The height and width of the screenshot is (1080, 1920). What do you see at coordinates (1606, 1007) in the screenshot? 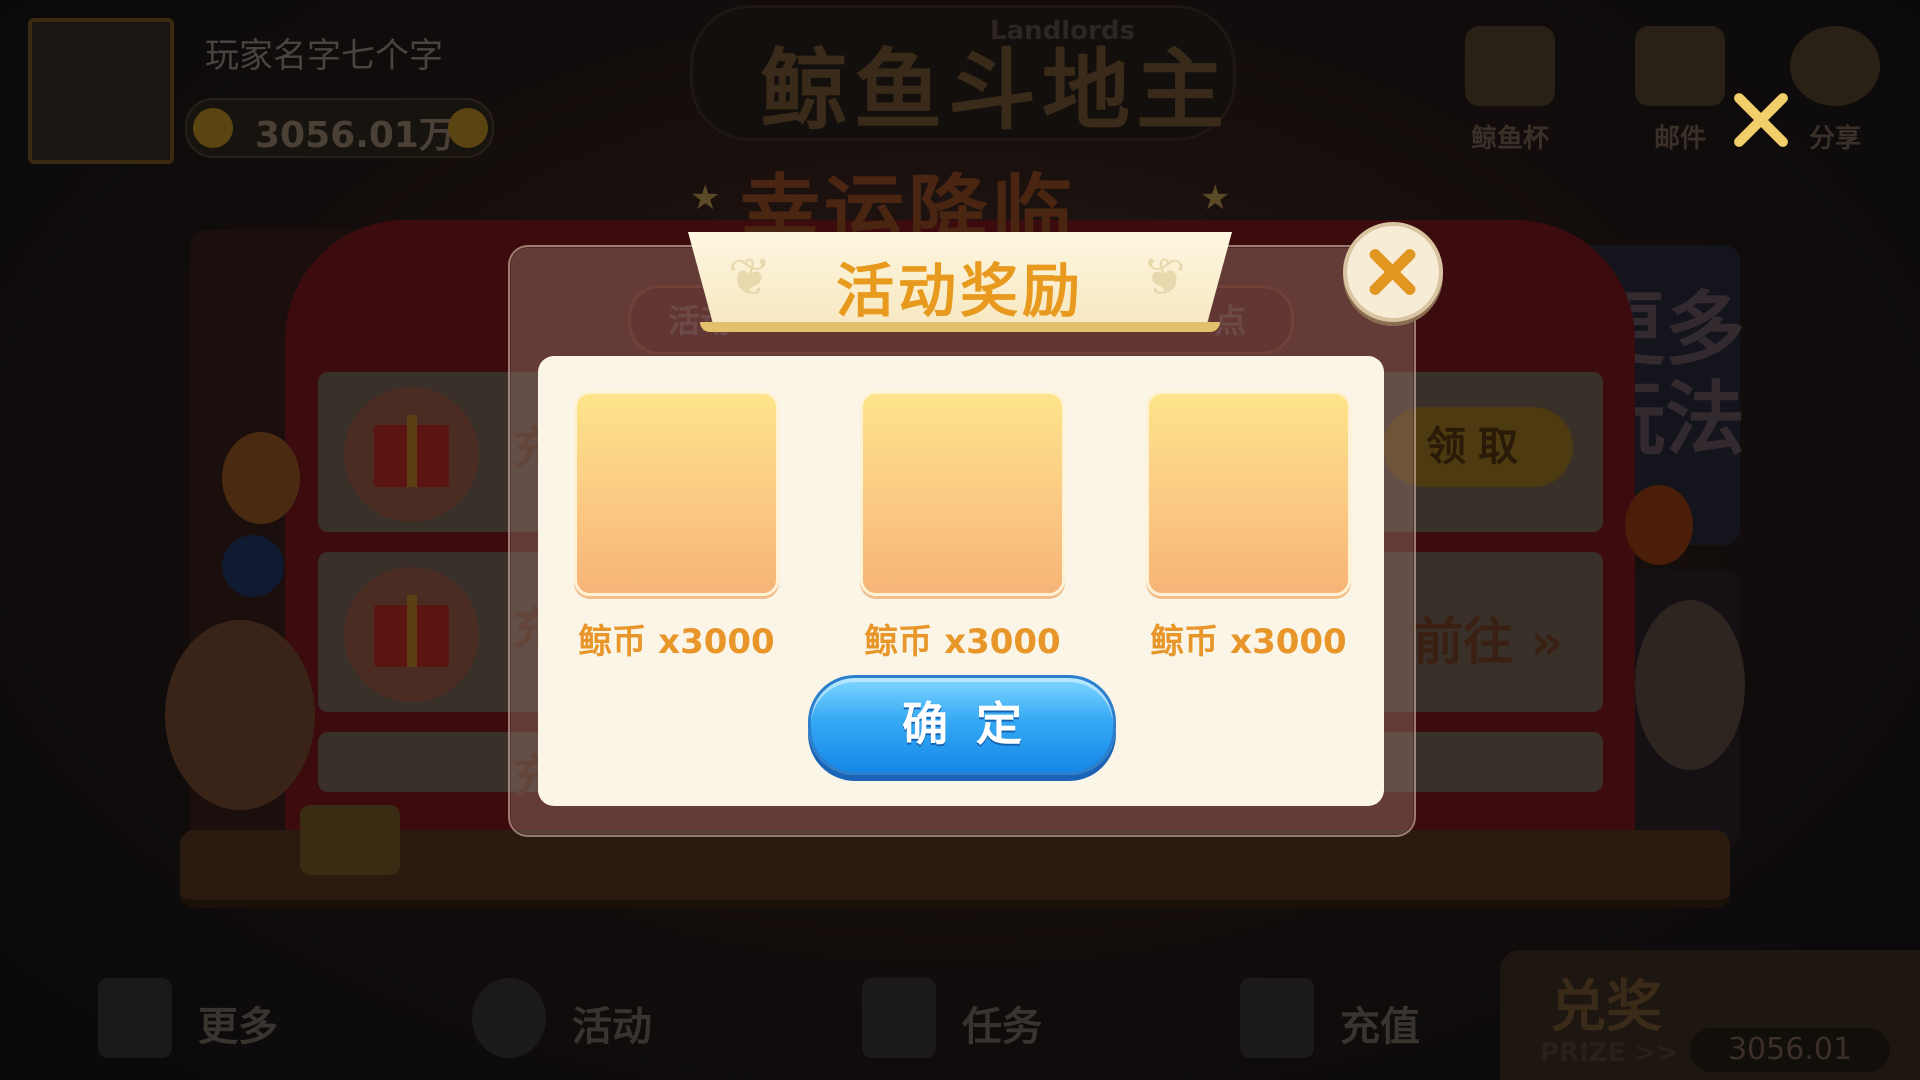
I see `prize-title: 兑奖` at bounding box center [1606, 1007].